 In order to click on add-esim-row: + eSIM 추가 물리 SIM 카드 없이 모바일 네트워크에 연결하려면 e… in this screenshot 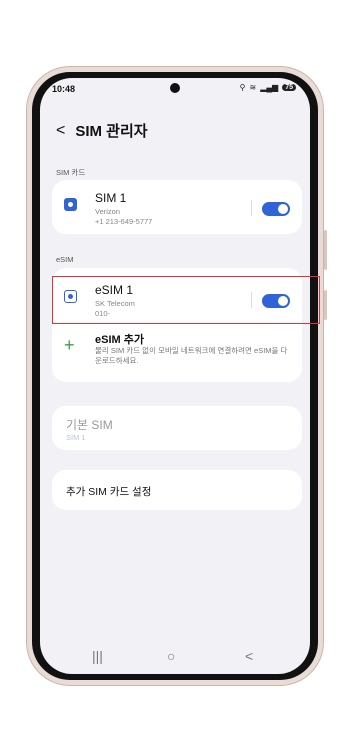, I will do `click(177, 352)`.